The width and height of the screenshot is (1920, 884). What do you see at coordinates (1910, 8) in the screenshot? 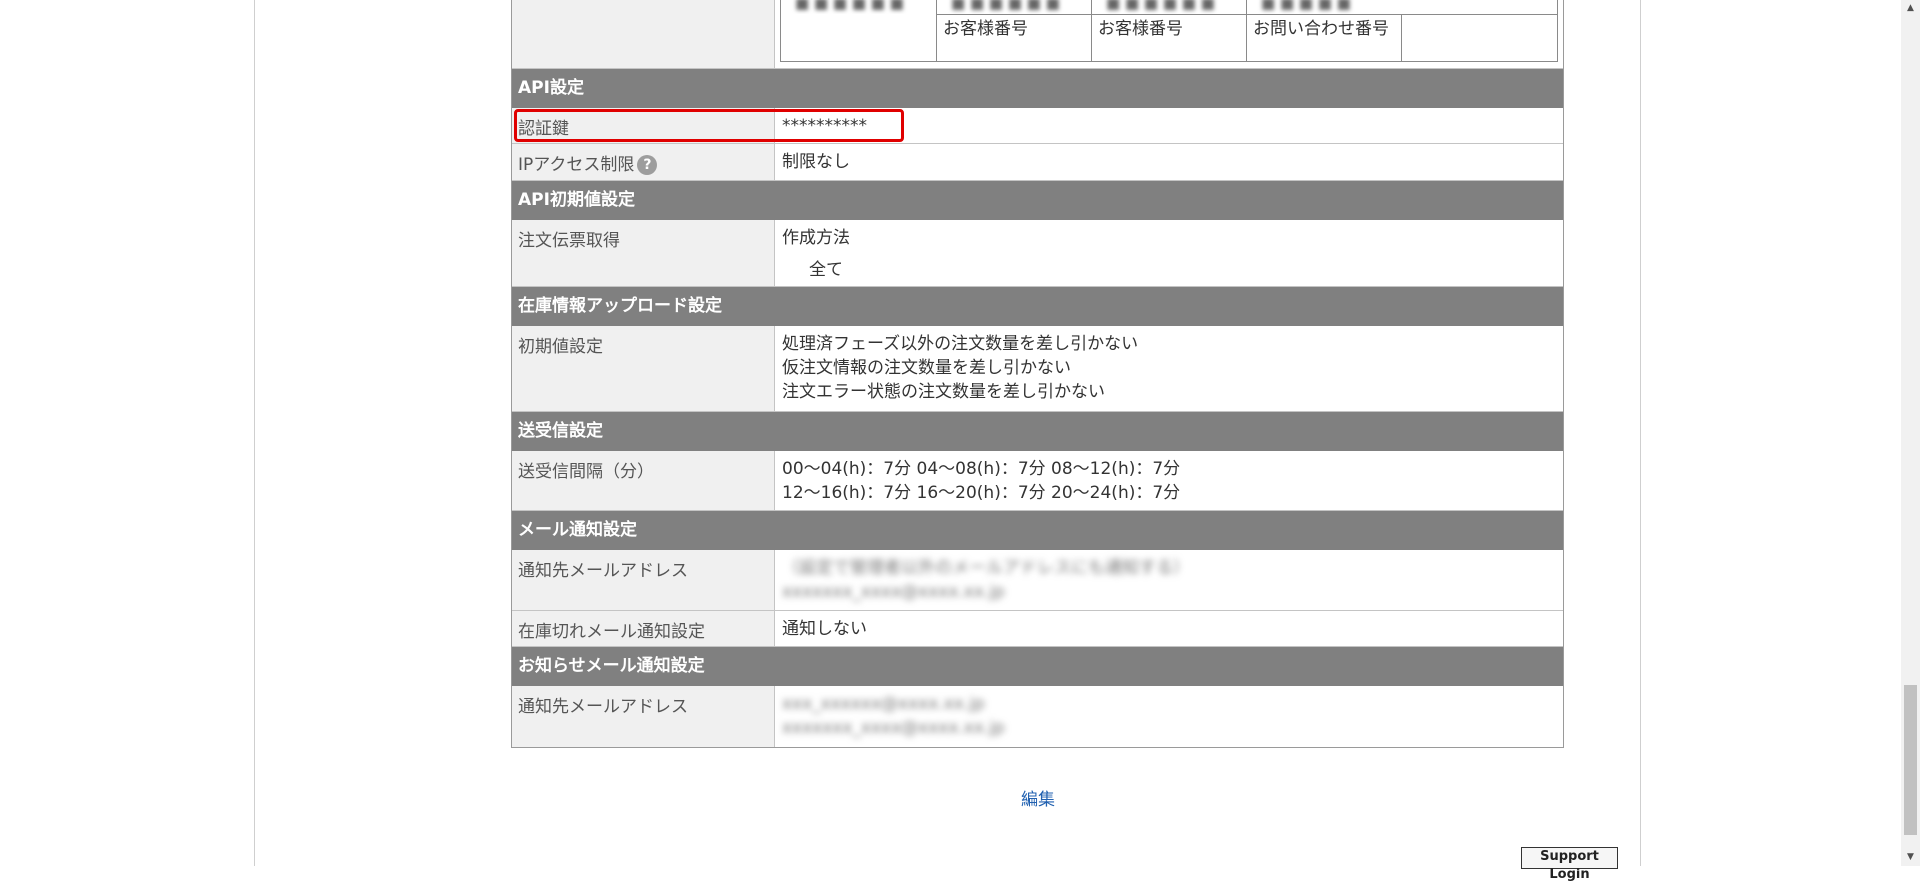
I see `scroll-up-icon: ▲` at bounding box center [1910, 8].